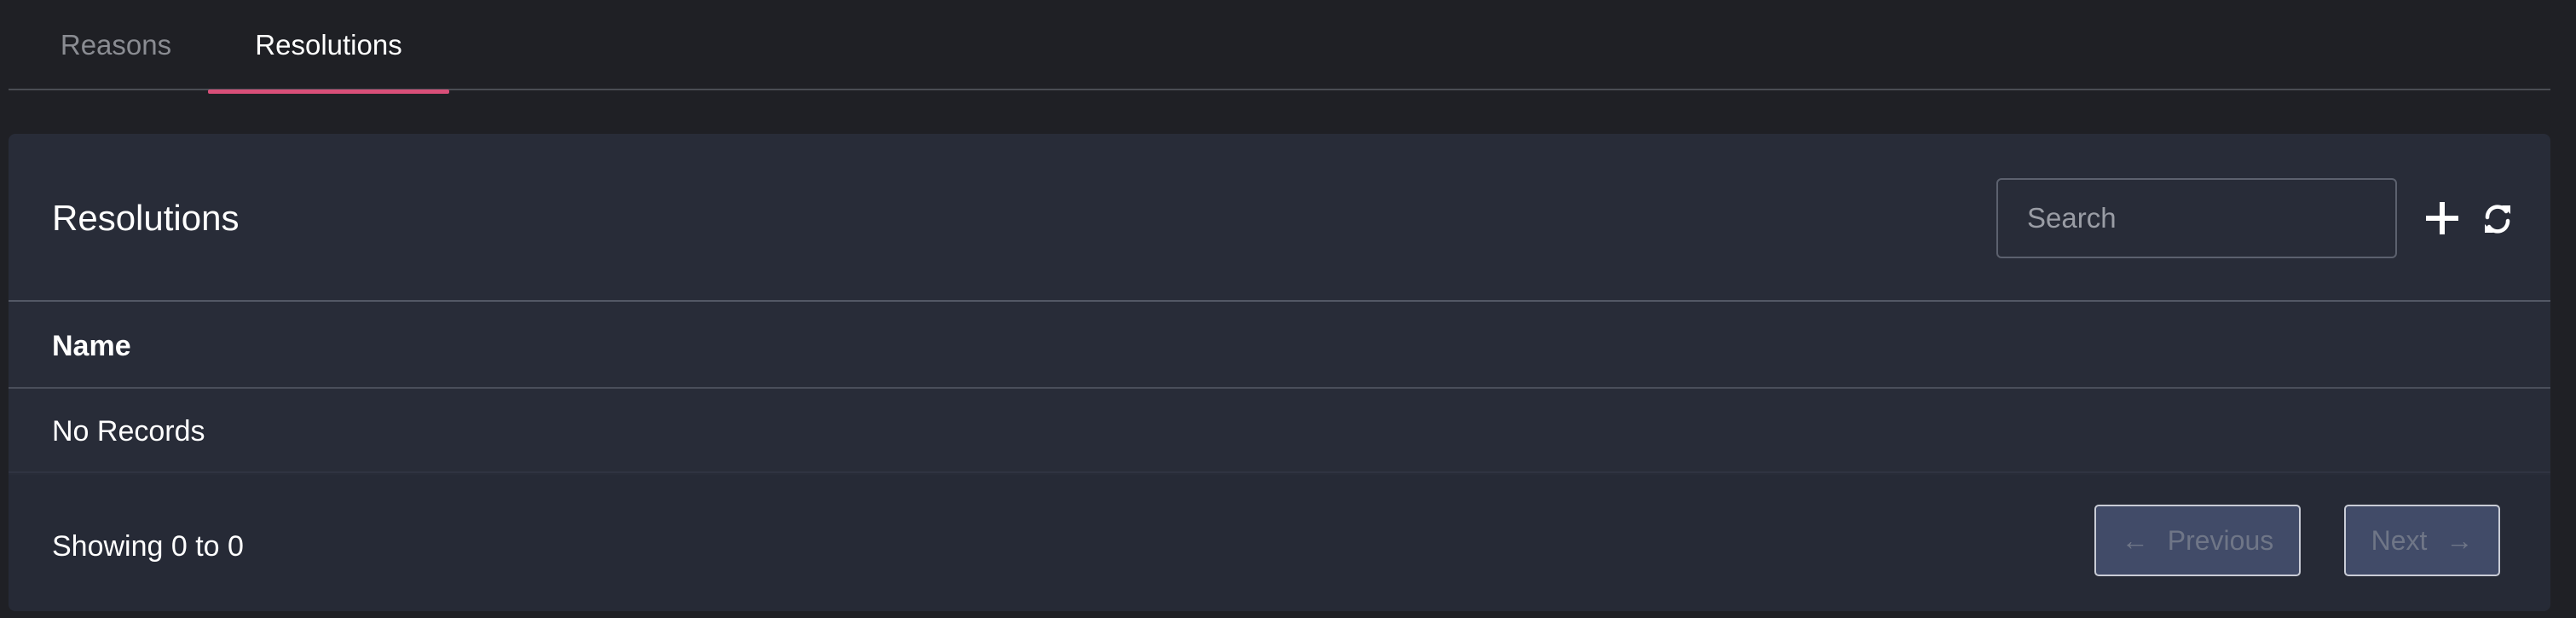 The width and height of the screenshot is (2576, 618). Describe the element at coordinates (128, 431) in the screenshot. I see `empty-message: No Records` at that location.